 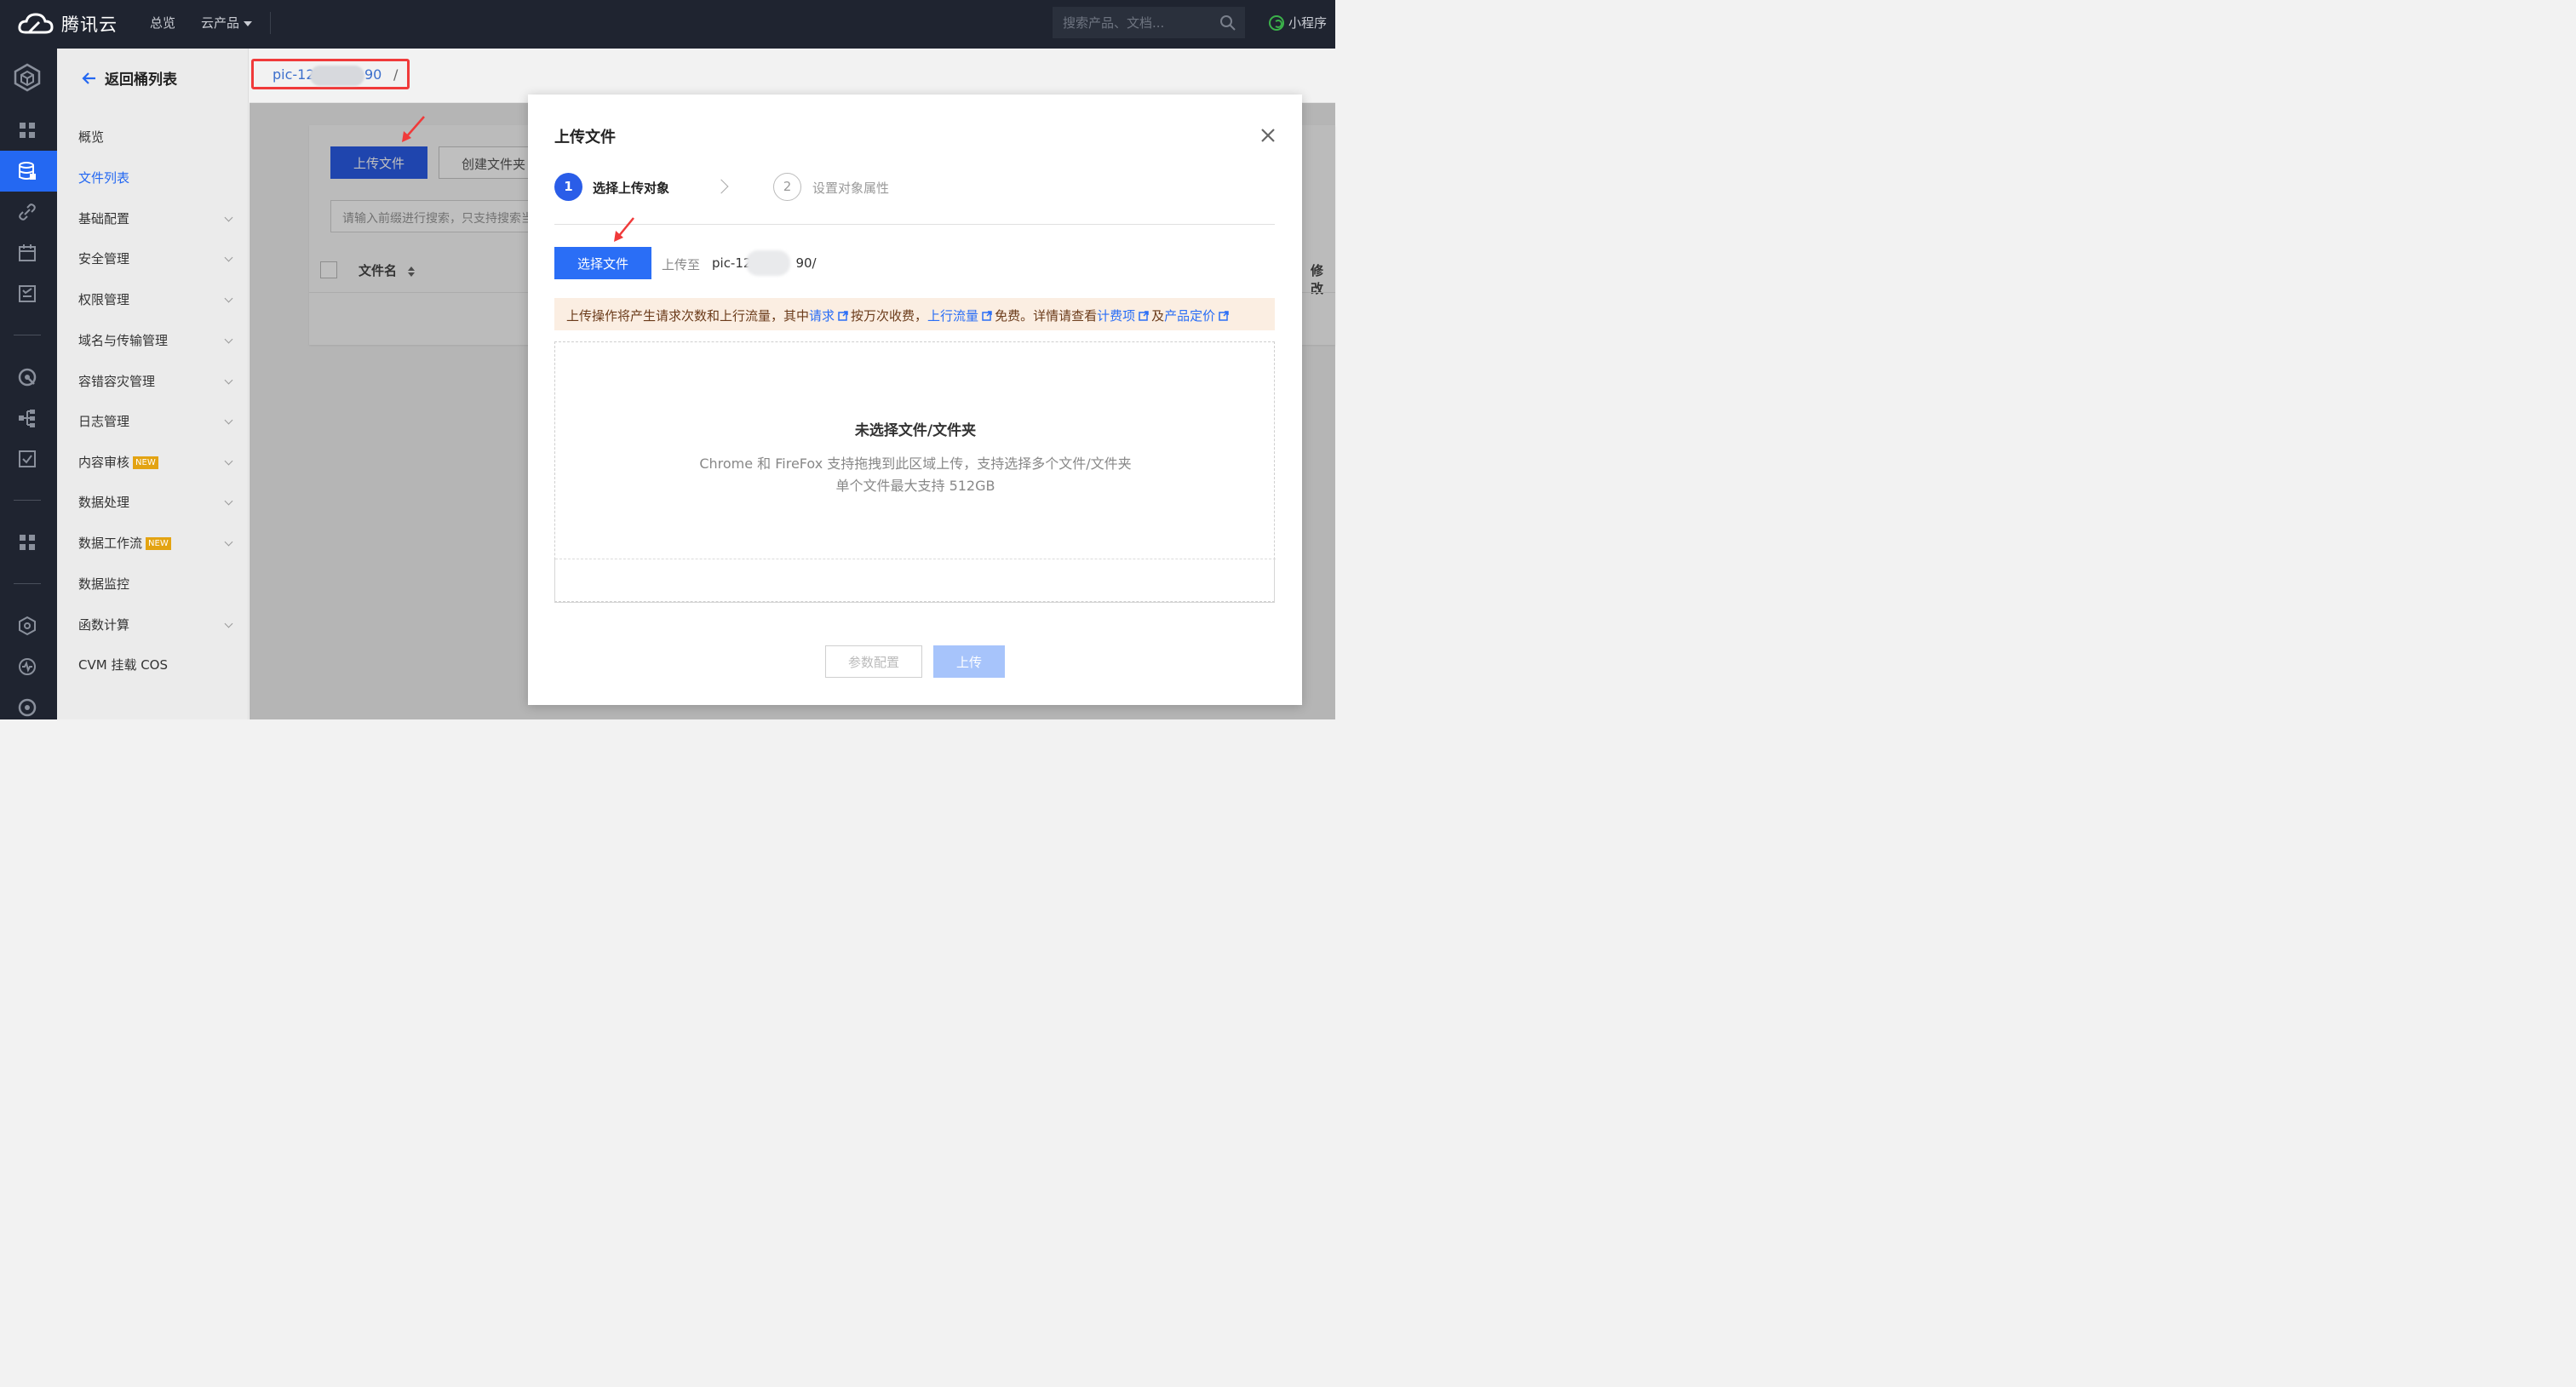 What do you see at coordinates (721, 187) in the screenshot?
I see `chevron-right-icon` at bounding box center [721, 187].